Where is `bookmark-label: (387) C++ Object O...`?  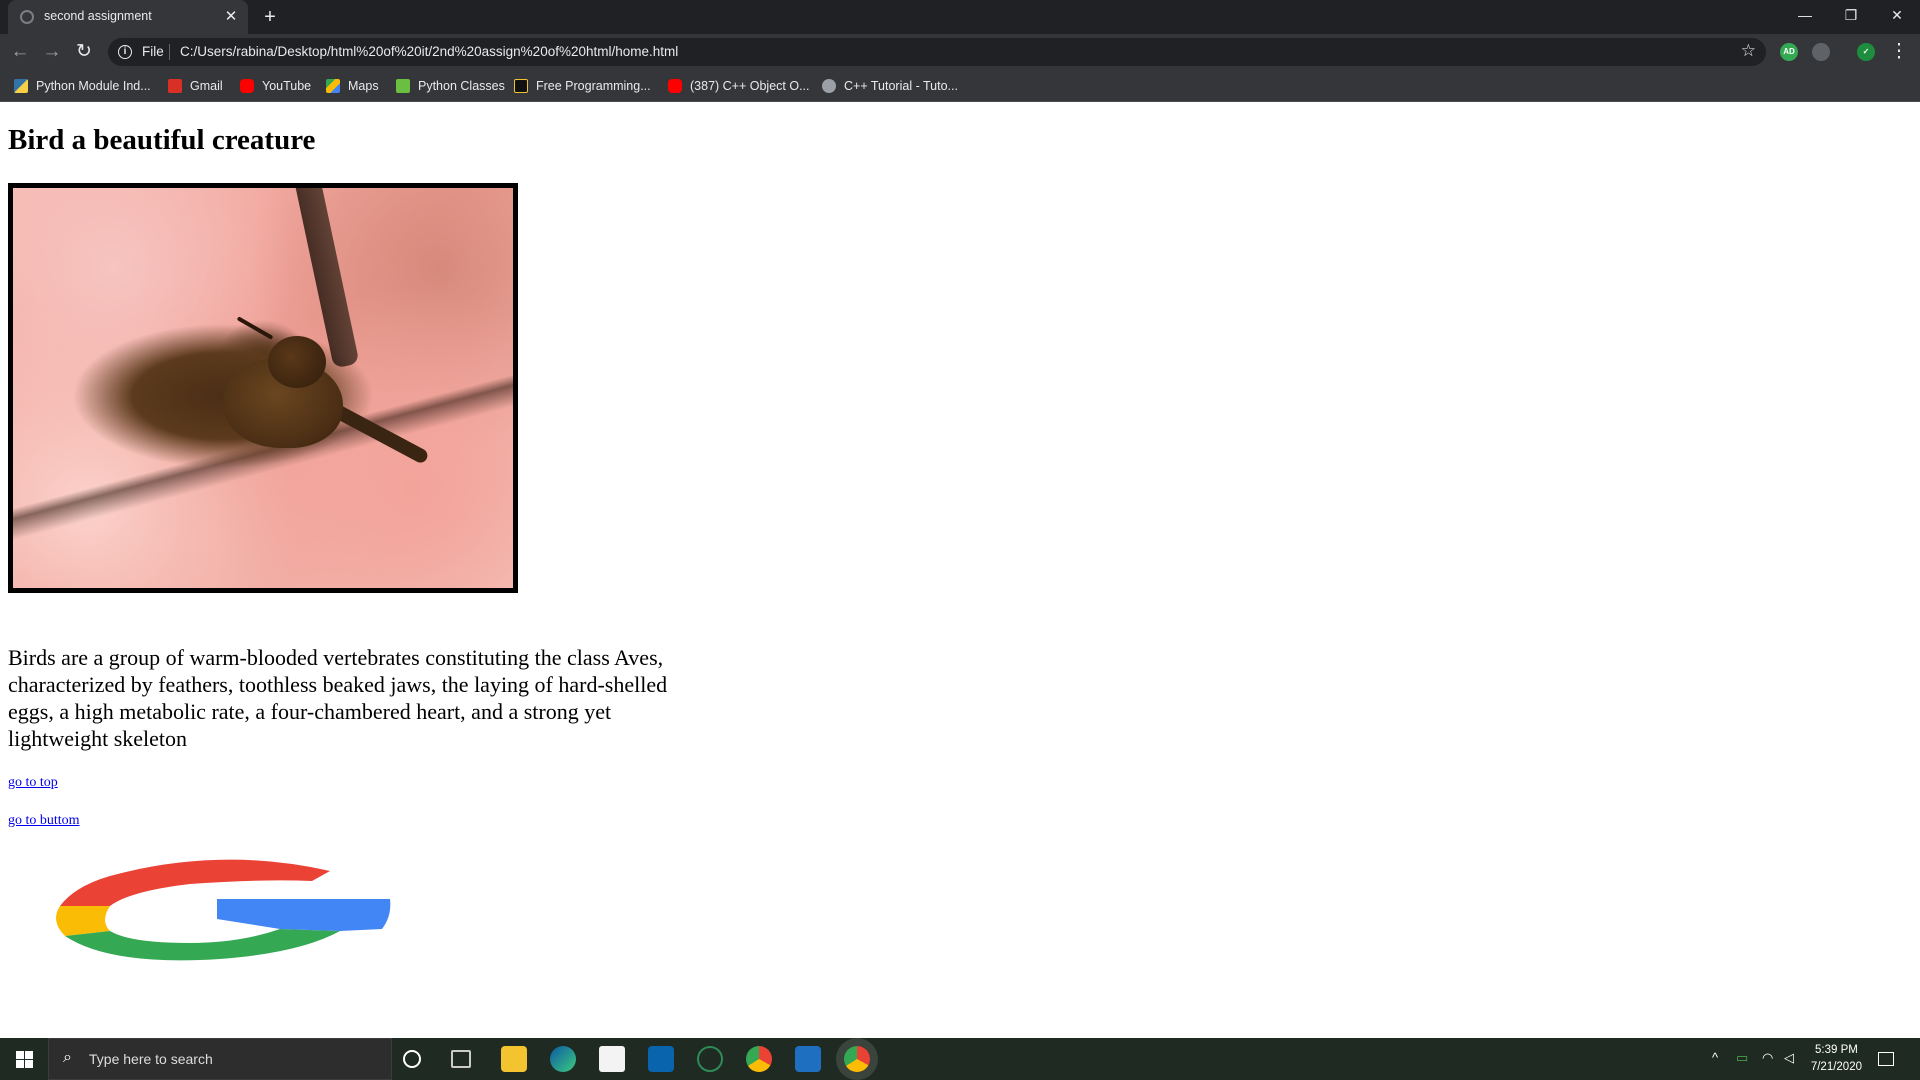 bookmark-label: (387) C++ Object O... is located at coordinates (750, 86).